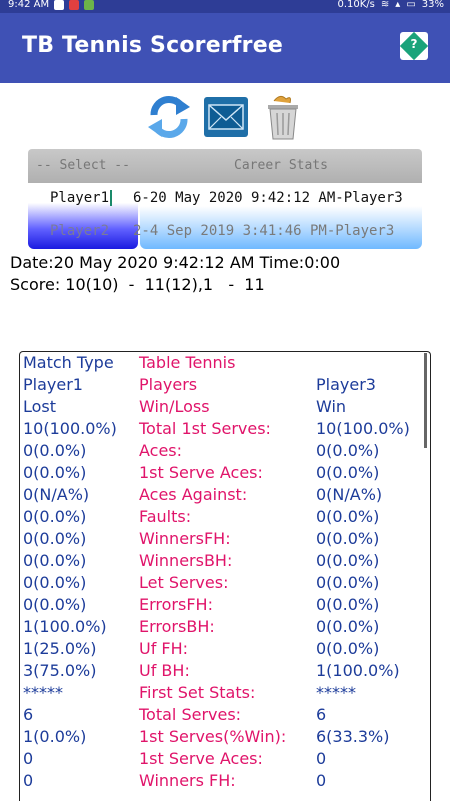 This screenshot has width=450, height=801. What do you see at coordinates (411, 5) in the screenshot?
I see `battery-icon: ▭` at bounding box center [411, 5].